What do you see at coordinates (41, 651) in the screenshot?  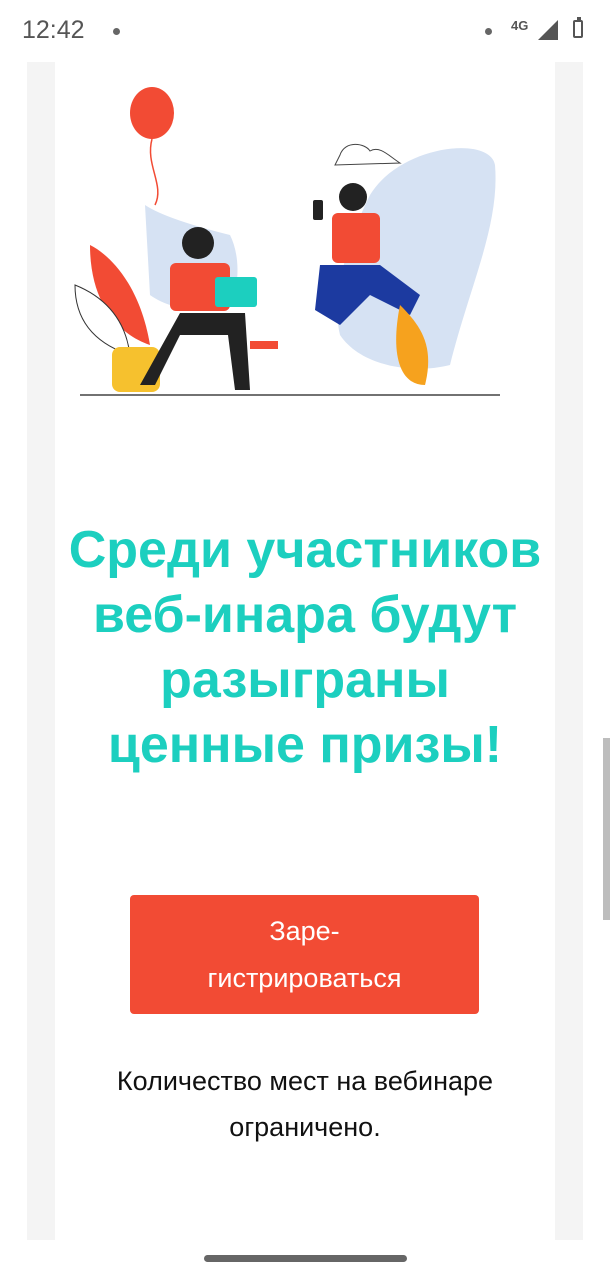 I see `page-margin-left` at bounding box center [41, 651].